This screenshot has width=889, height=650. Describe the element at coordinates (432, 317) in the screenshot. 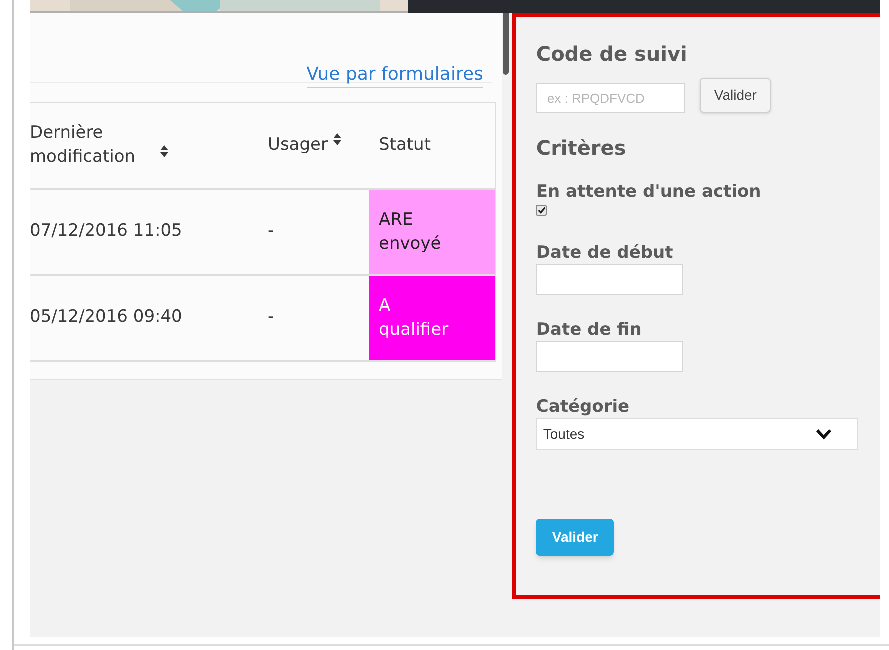

I see `status-cell: A qualifier` at that location.